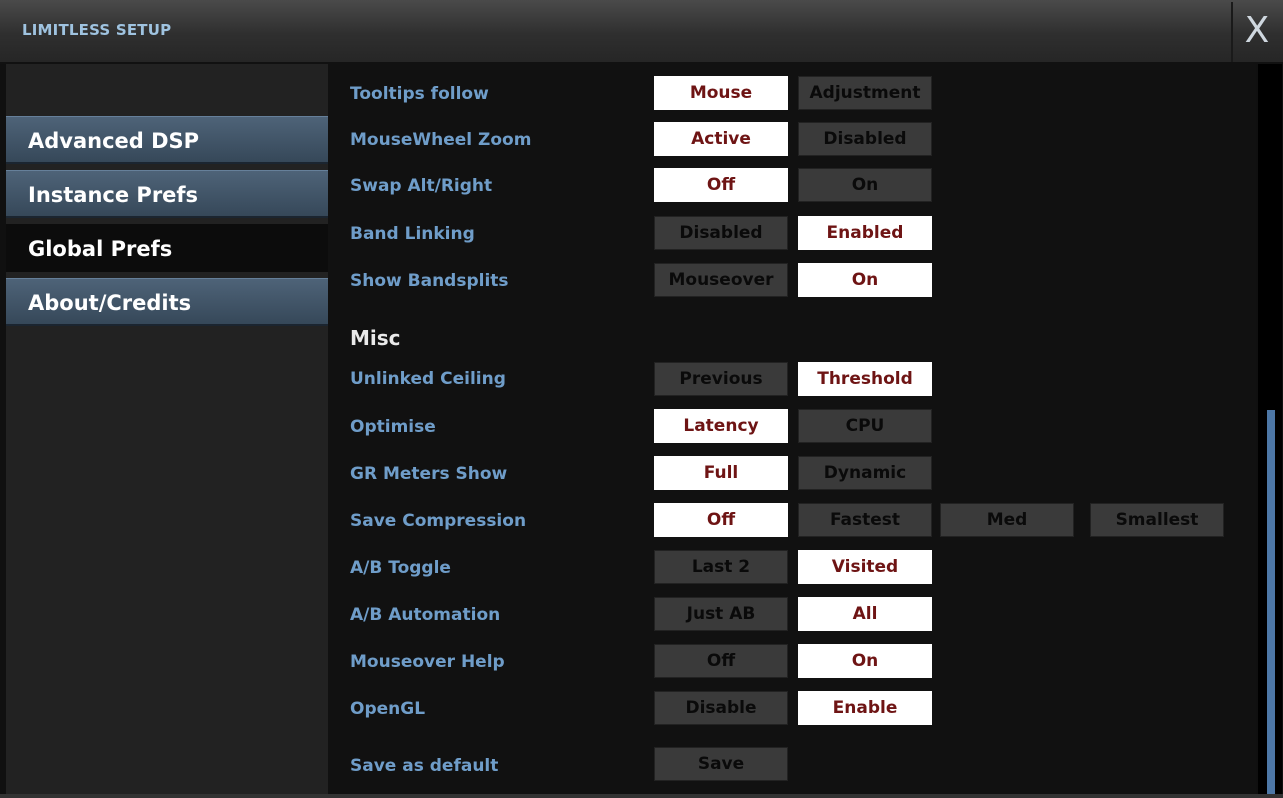  What do you see at coordinates (438, 521) in the screenshot?
I see `label-save-compression: Save Compression` at bounding box center [438, 521].